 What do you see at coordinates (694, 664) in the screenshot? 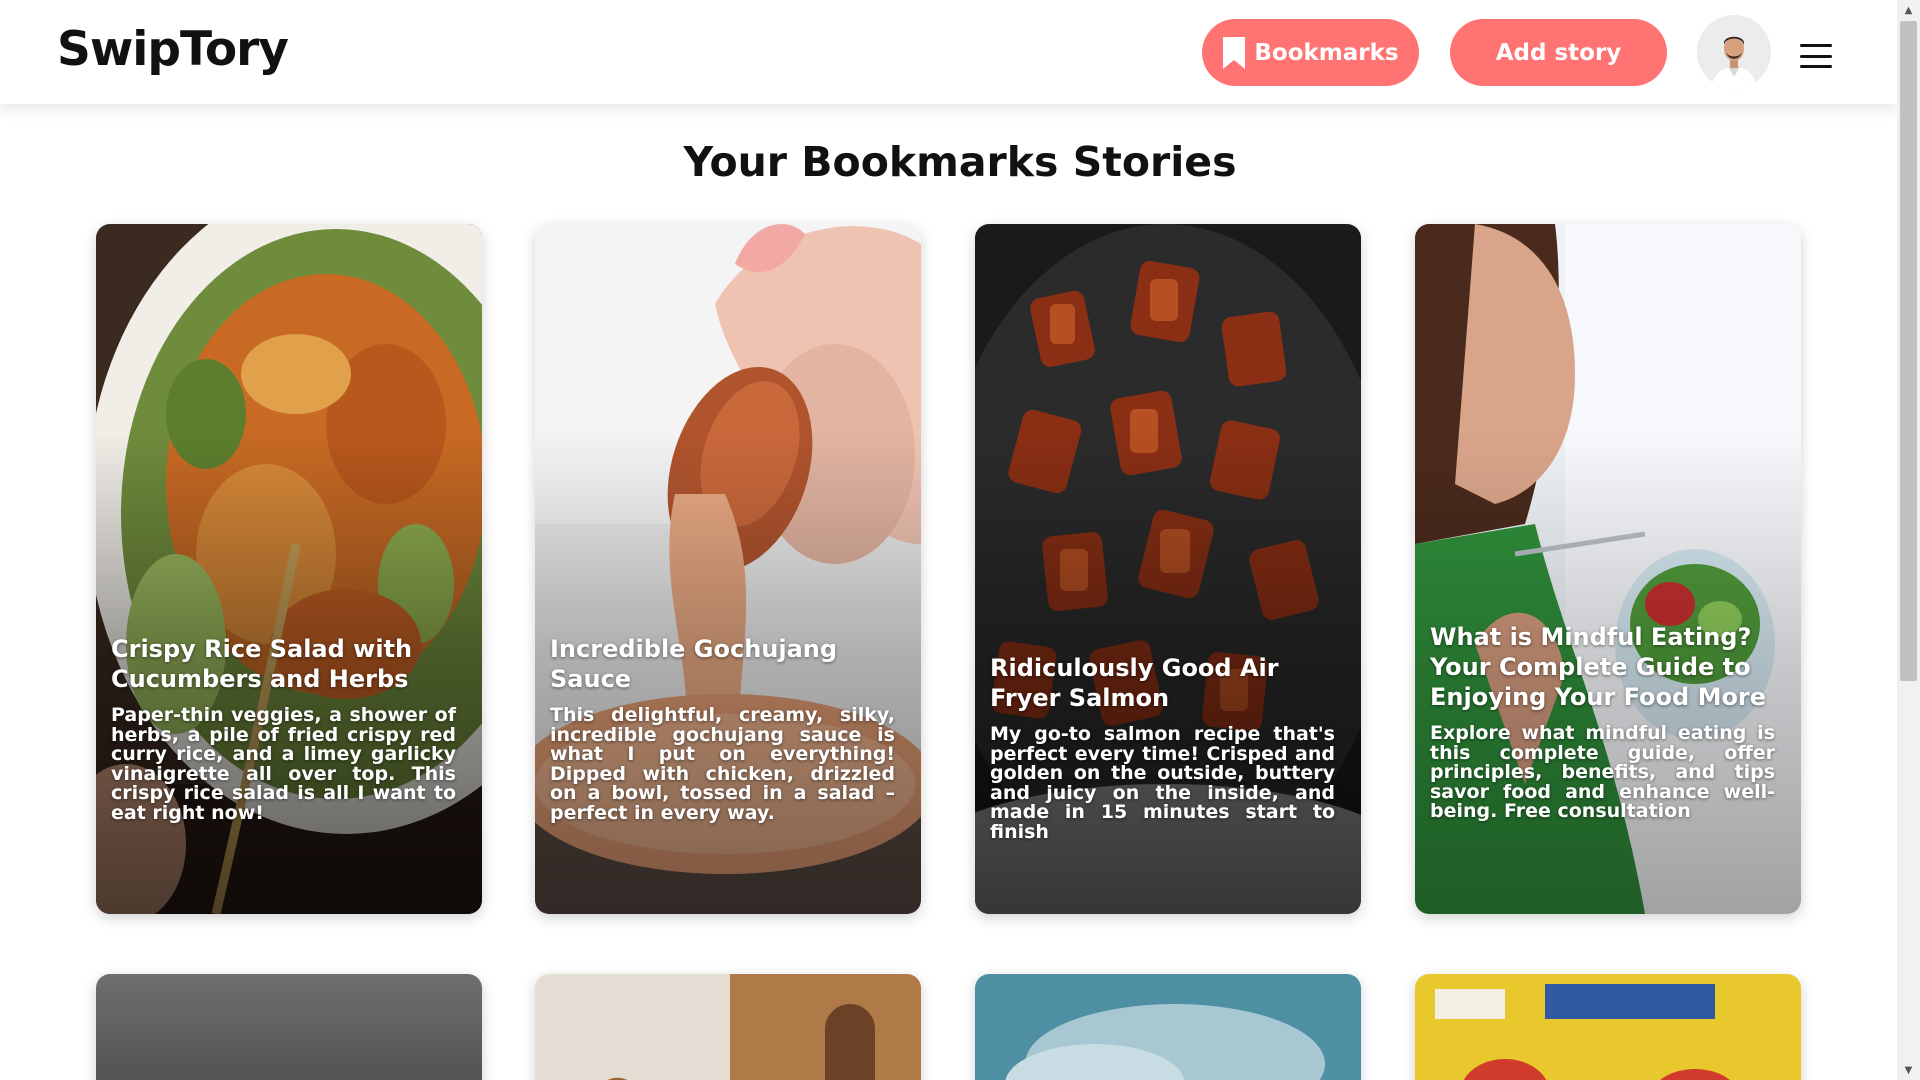
I see `story-title: Incredible Gochujang Sauce` at bounding box center [694, 664].